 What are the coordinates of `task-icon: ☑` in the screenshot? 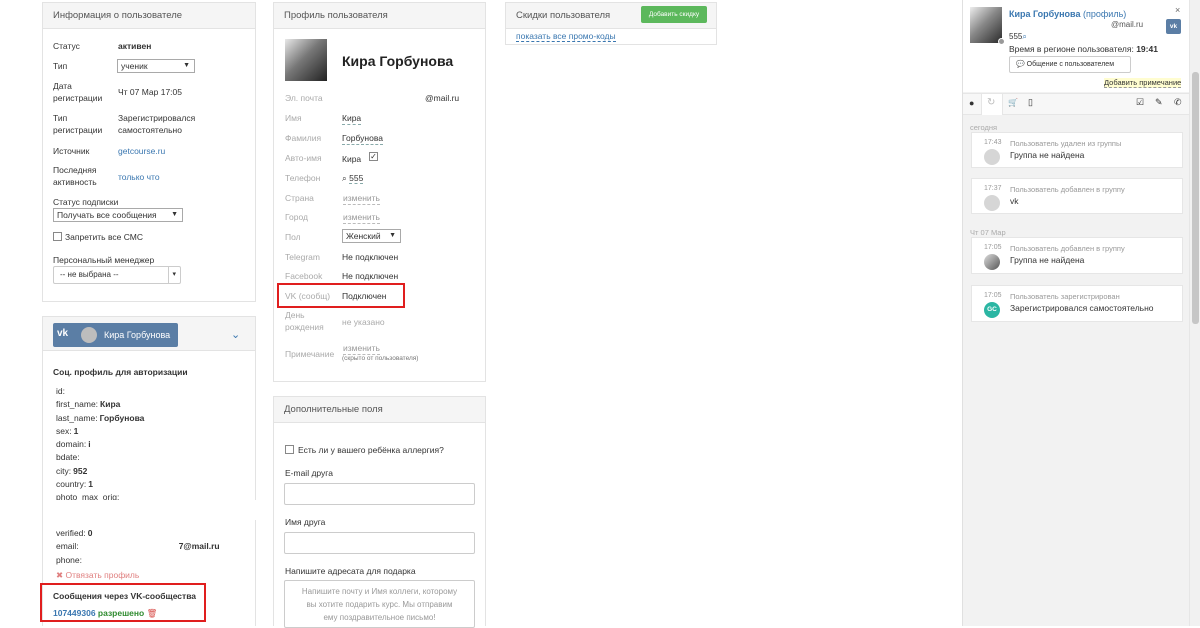 It's located at (1140, 102).